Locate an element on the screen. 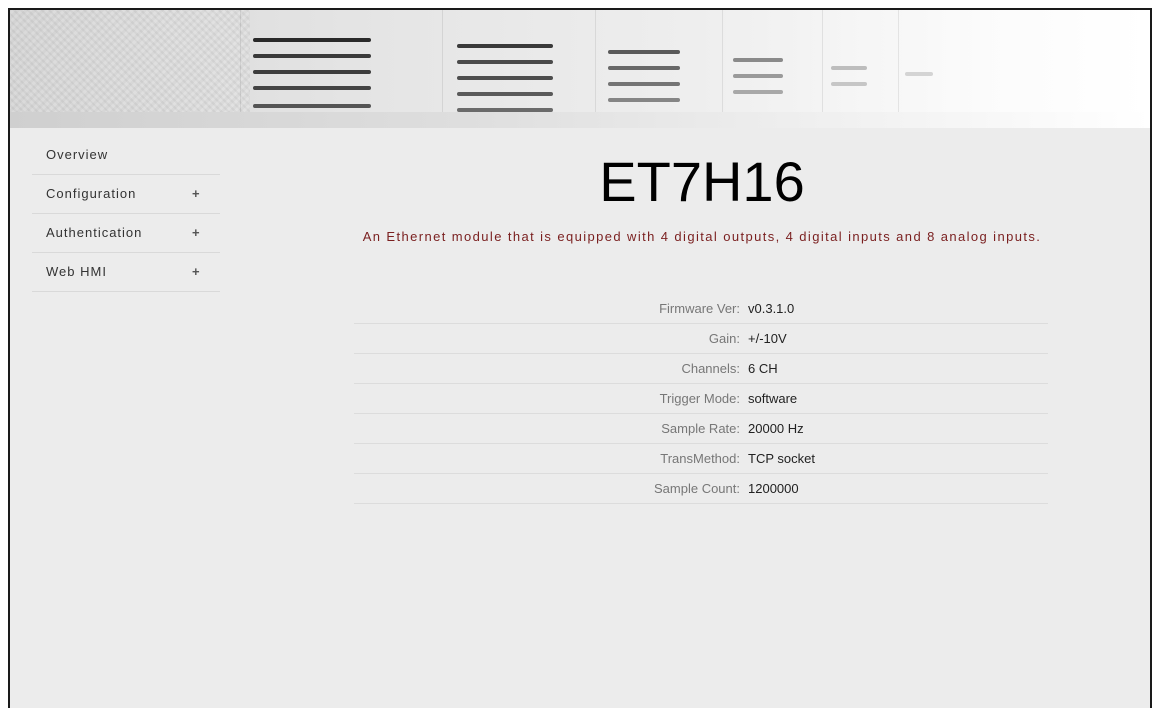 This screenshot has height=708, width=1158. info-row-channels: Channels: 6 CH is located at coordinates (701, 369).